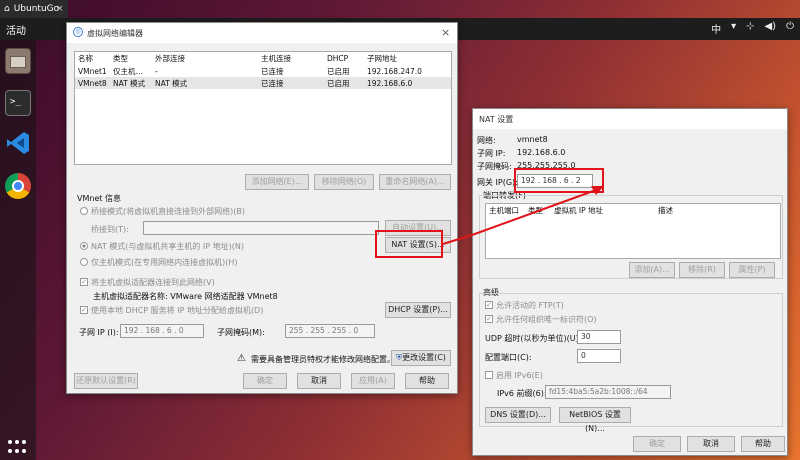 The image size is (800, 460). I want to click on annotation-arrow, so click(523, 215).